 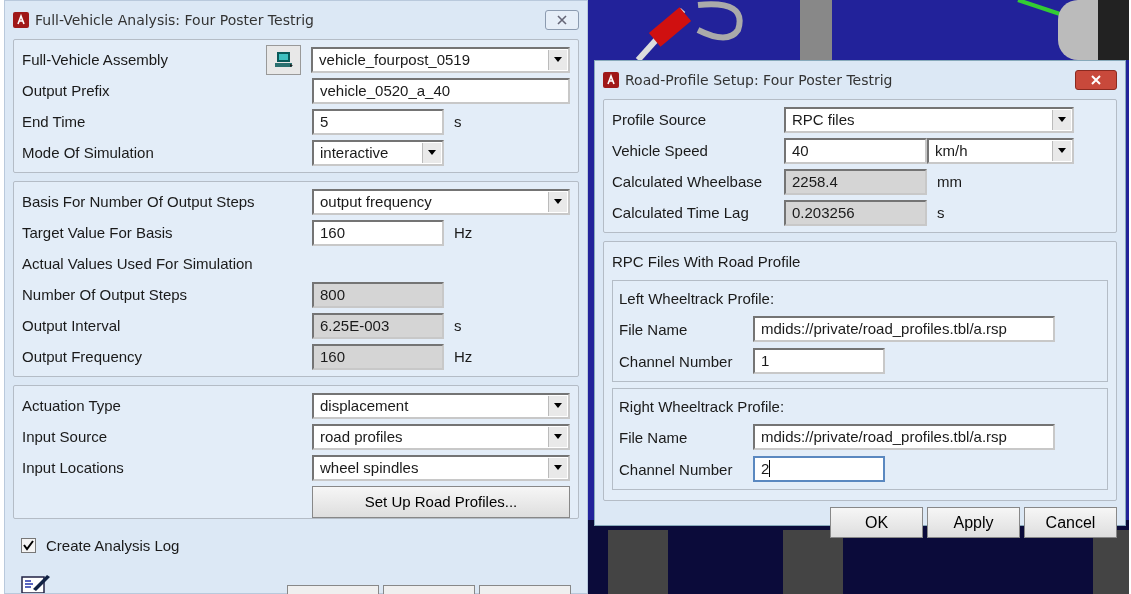 I want to click on dropdown: displacement, so click(x=441, y=405).